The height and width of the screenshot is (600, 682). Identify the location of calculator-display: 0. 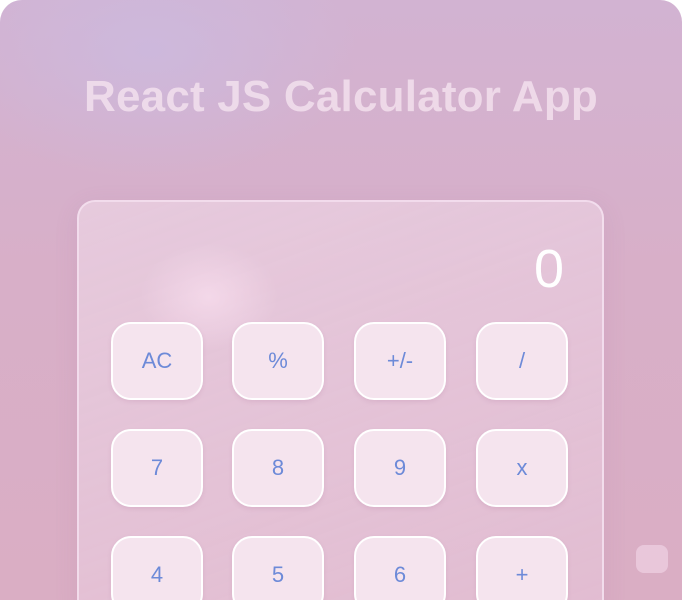
(548, 269).